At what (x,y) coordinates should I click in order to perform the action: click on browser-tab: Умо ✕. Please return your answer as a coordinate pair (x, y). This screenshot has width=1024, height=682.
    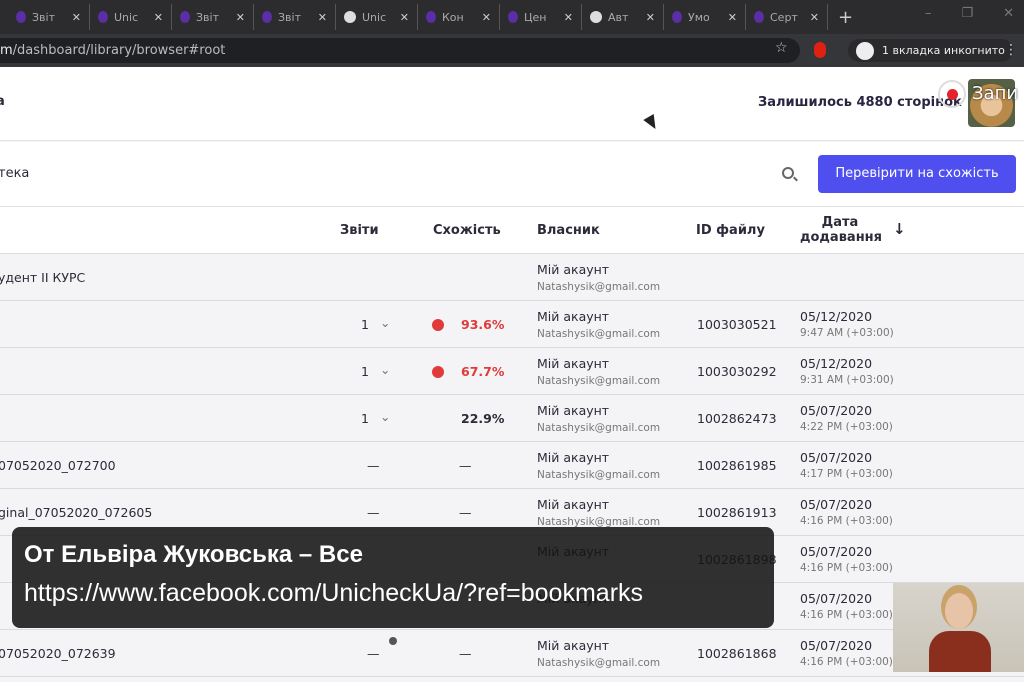
    Looking at the image, I should click on (705, 17).